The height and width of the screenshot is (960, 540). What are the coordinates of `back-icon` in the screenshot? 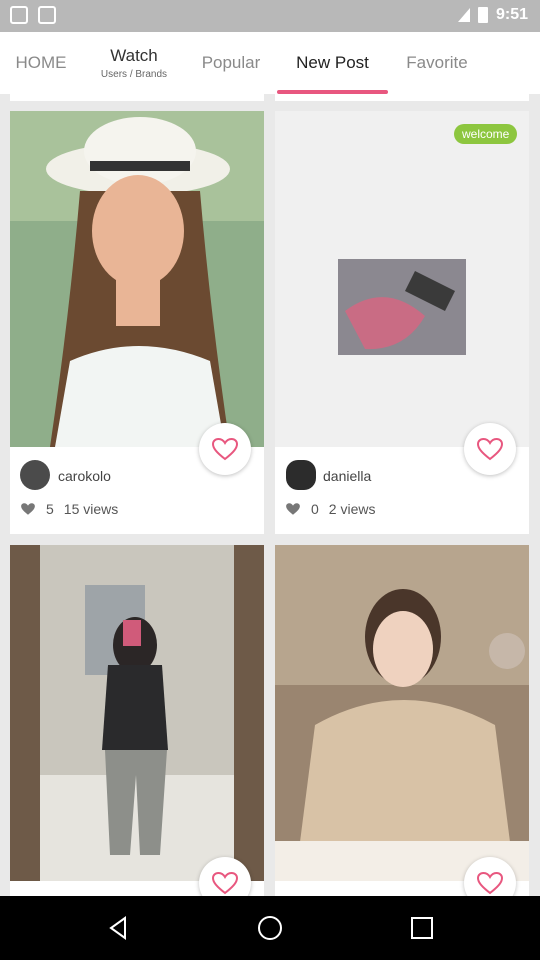 It's located at (117, 928).